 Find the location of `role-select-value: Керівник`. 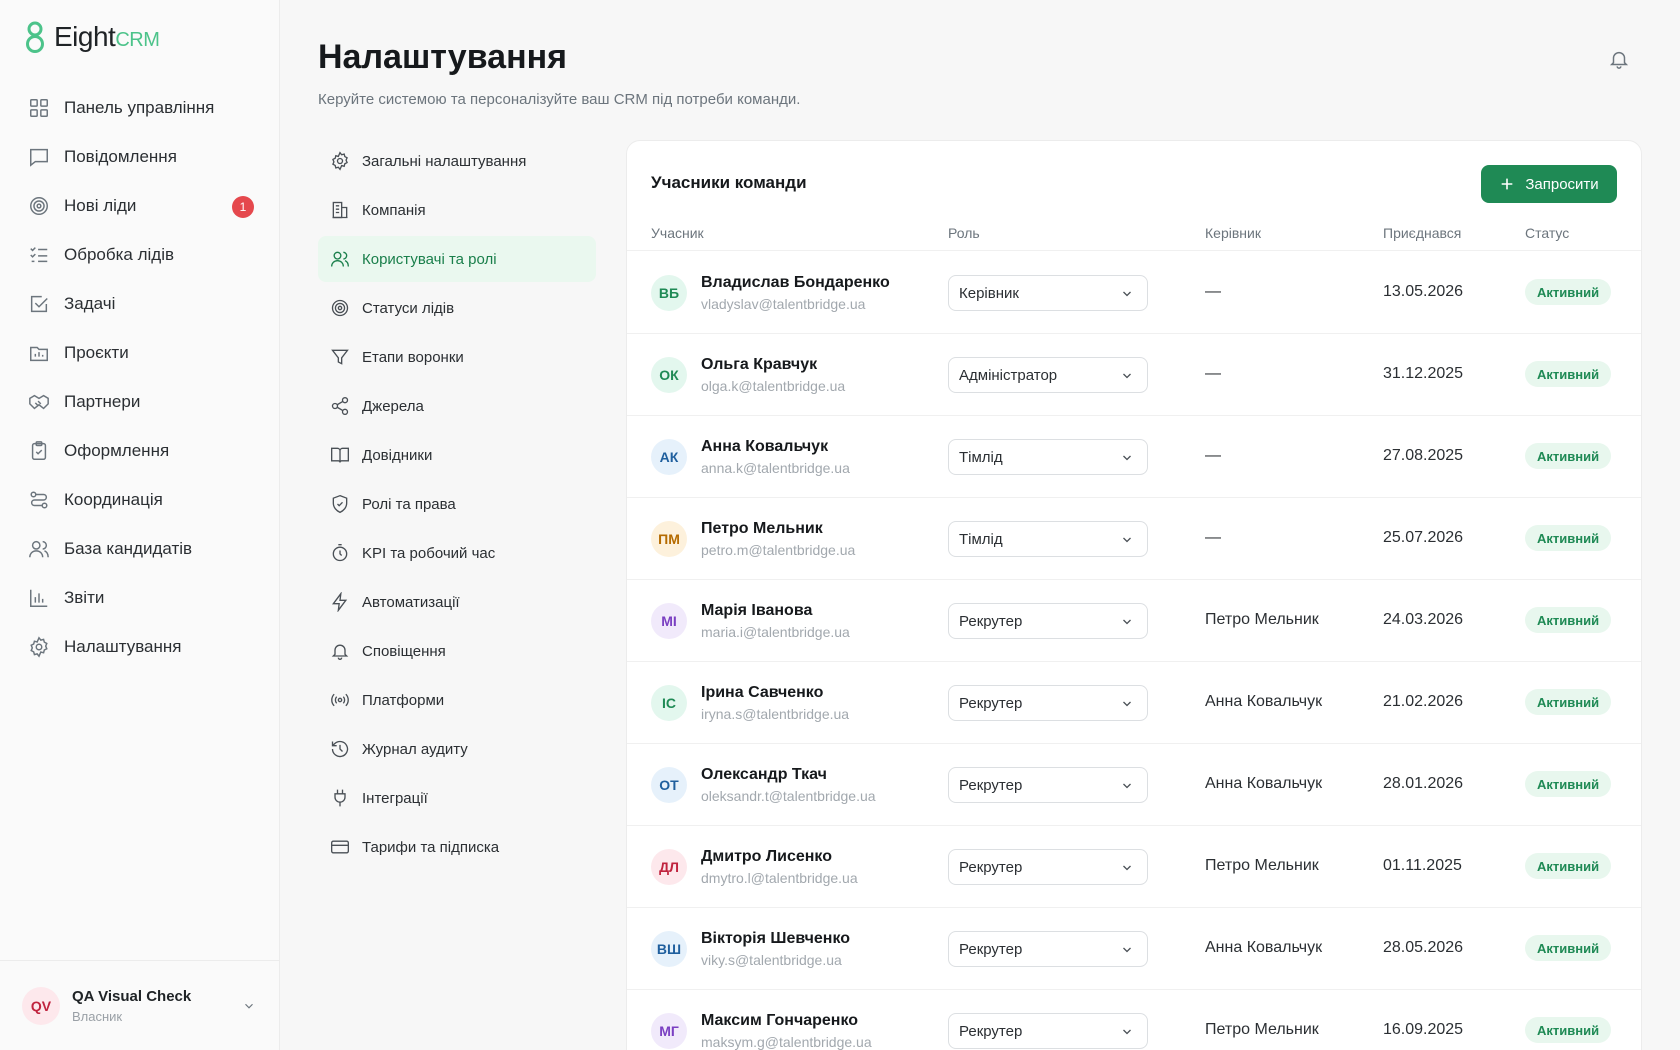

role-select-value: Керівник is located at coordinates (989, 293).